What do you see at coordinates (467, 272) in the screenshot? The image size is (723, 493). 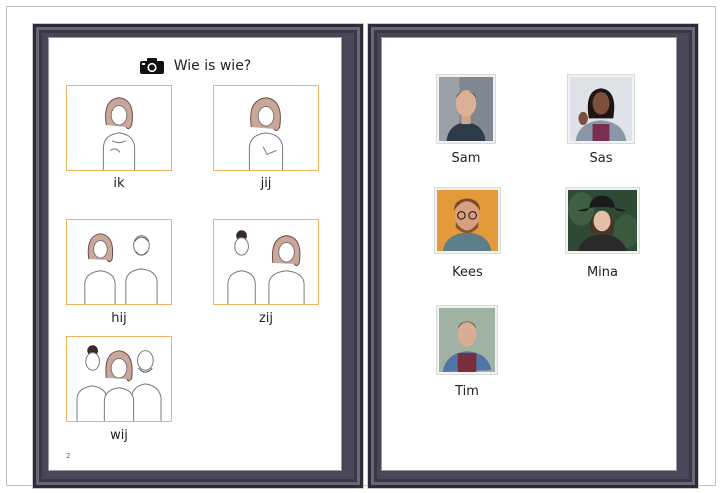 I see `person-name: Kees` at bounding box center [467, 272].